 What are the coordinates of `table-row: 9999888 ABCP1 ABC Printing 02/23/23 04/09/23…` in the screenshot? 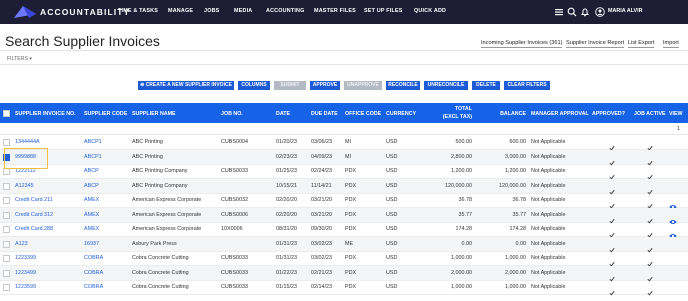 It's located at (344, 157).